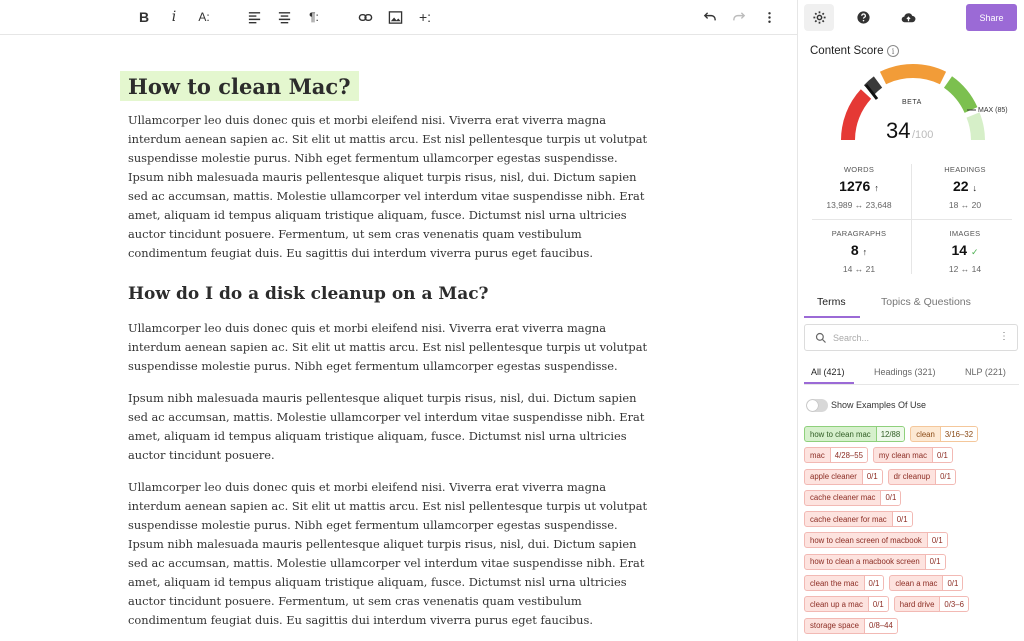 This screenshot has height=641, width=1024. I want to click on insert-button: +:, so click(425, 17).